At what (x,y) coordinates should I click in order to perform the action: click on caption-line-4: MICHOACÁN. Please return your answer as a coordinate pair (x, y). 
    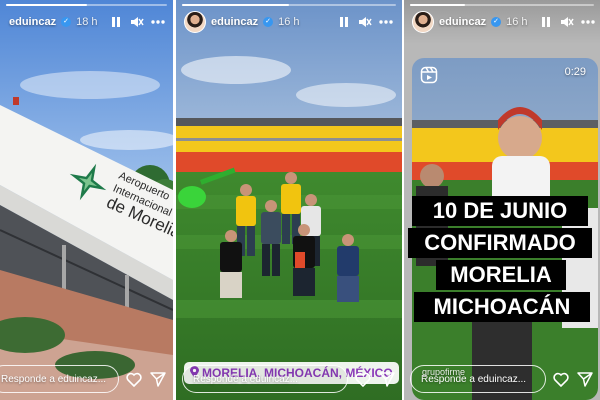
    Looking at the image, I should click on (502, 307).